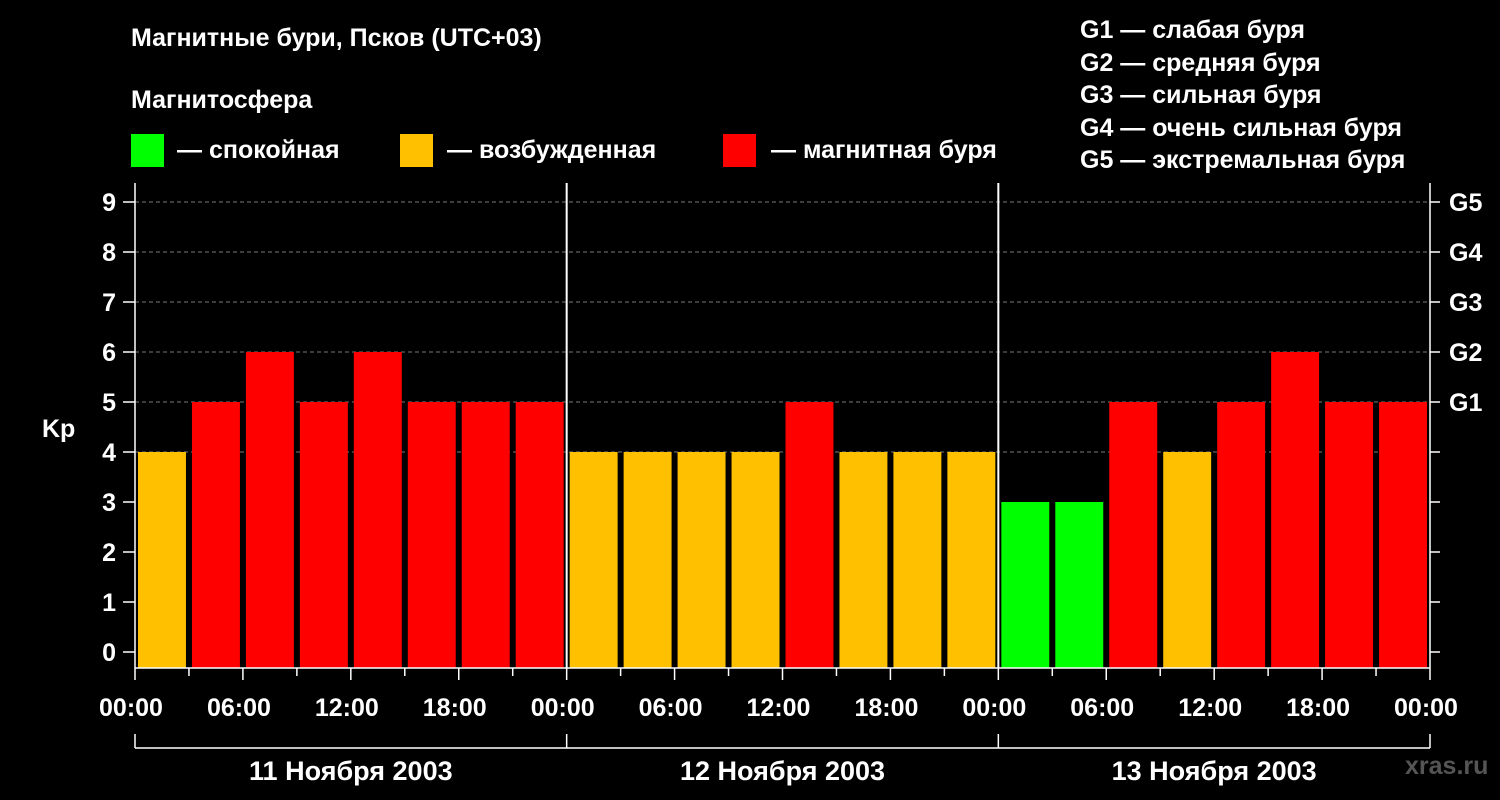 The image size is (1500, 800). I want to click on y-tick-label: 5, so click(109, 403).